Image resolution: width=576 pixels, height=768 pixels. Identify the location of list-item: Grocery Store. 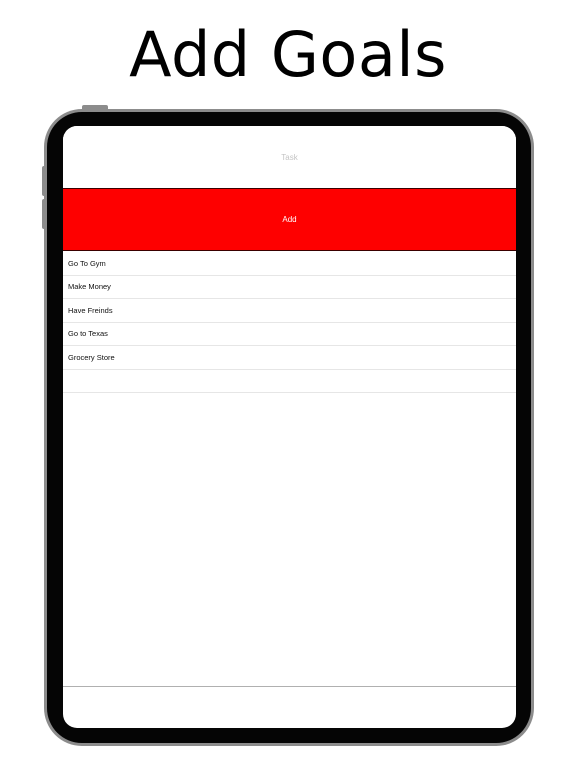
(289, 358).